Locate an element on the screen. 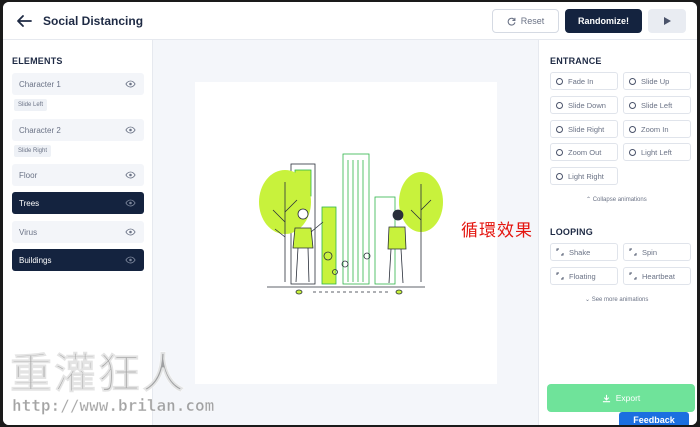 The image size is (700, 427). anim-label: Slide Right is located at coordinates (586, 129).